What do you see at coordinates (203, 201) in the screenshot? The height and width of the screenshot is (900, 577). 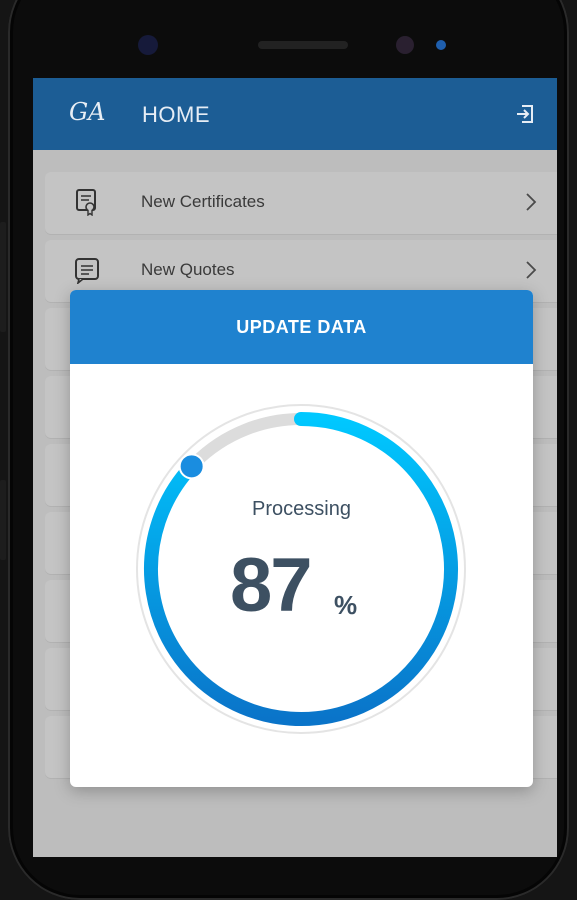 I see `menu-item-label: New Certificates` at bounding box center [203, 201].